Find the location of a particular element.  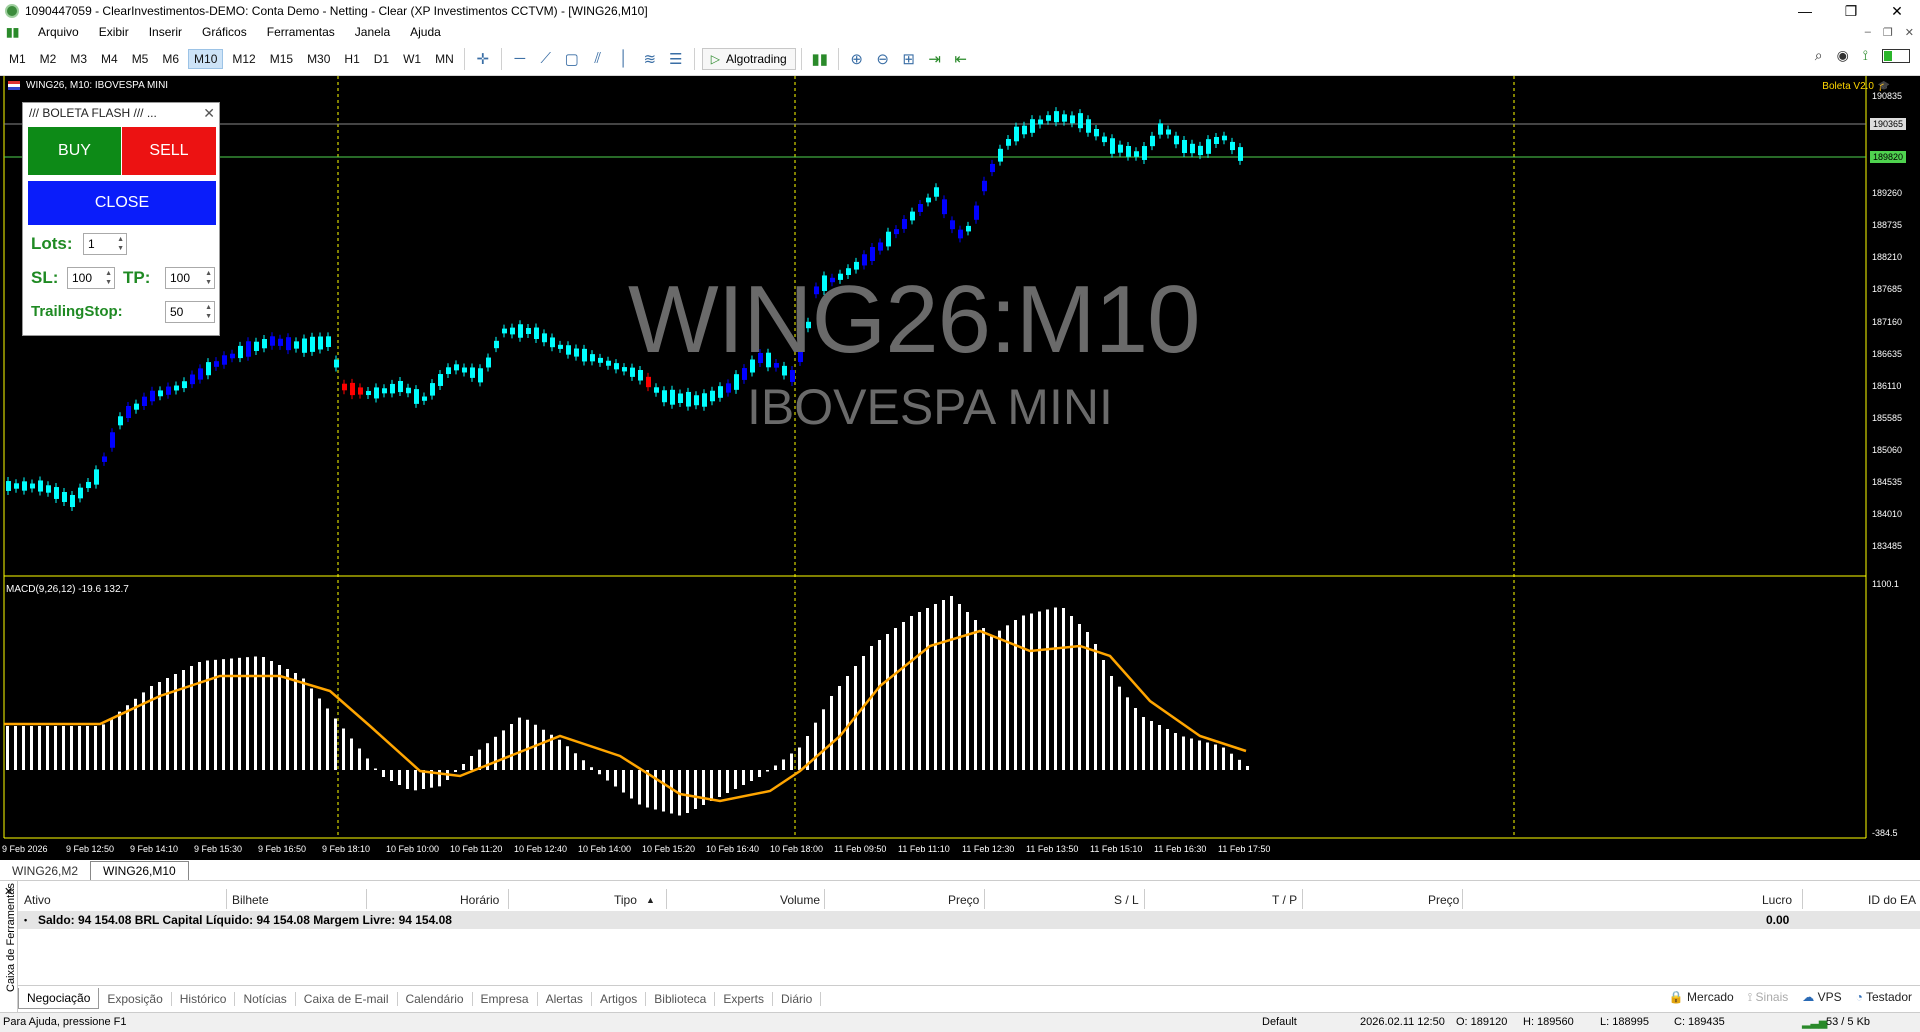

timeframe-m10: M10 is located at coordinates (206, 58).